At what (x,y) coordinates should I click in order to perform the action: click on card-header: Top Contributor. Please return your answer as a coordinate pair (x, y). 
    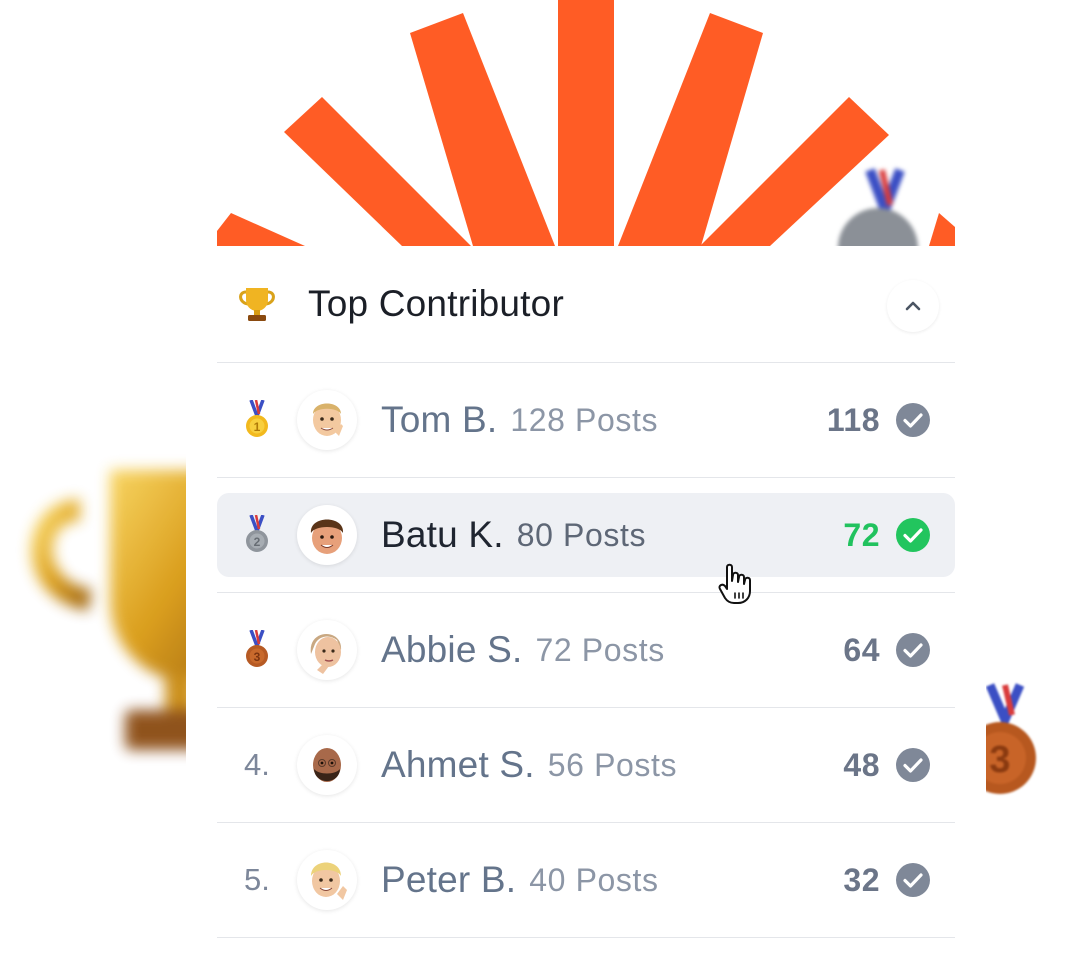
    Looking at the image, I should click on (586, 304).